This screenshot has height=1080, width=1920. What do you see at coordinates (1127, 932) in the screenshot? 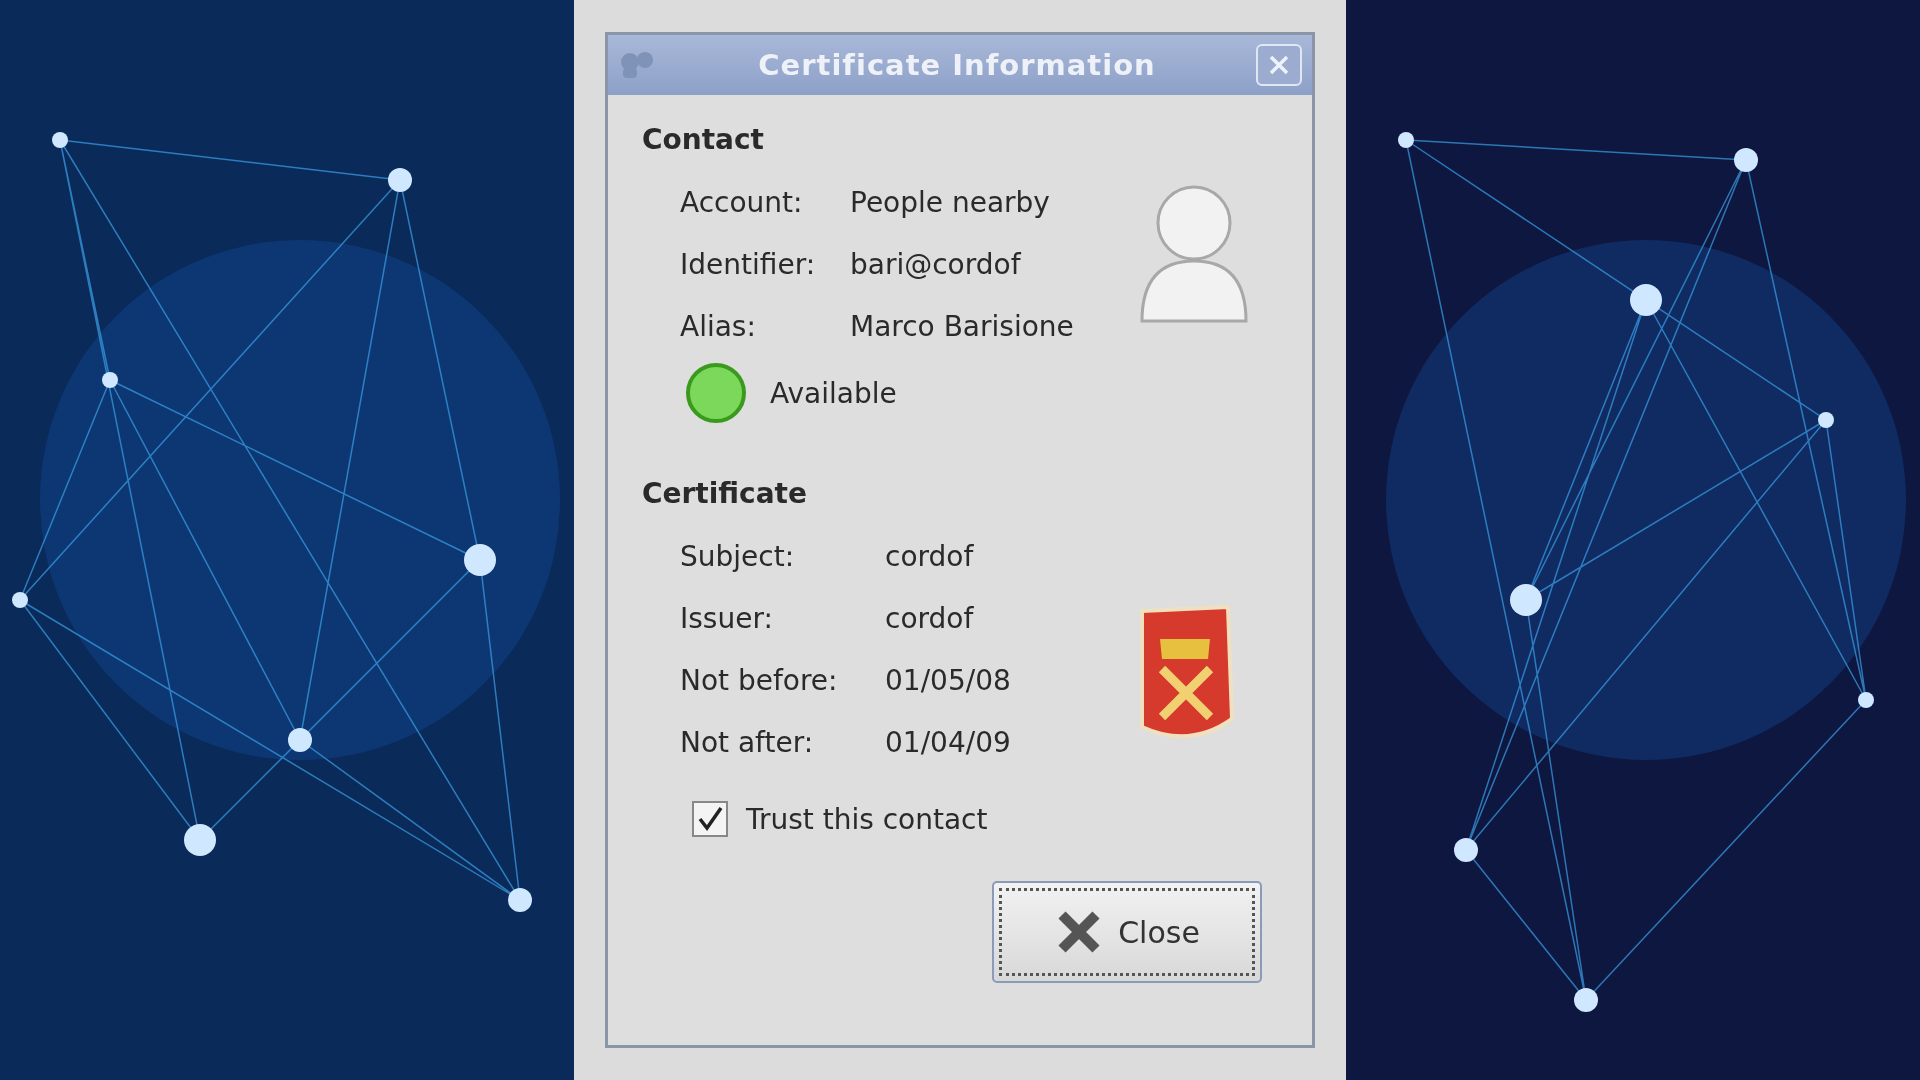
I see `close-button: Close` at bounding box center [1127, 932].